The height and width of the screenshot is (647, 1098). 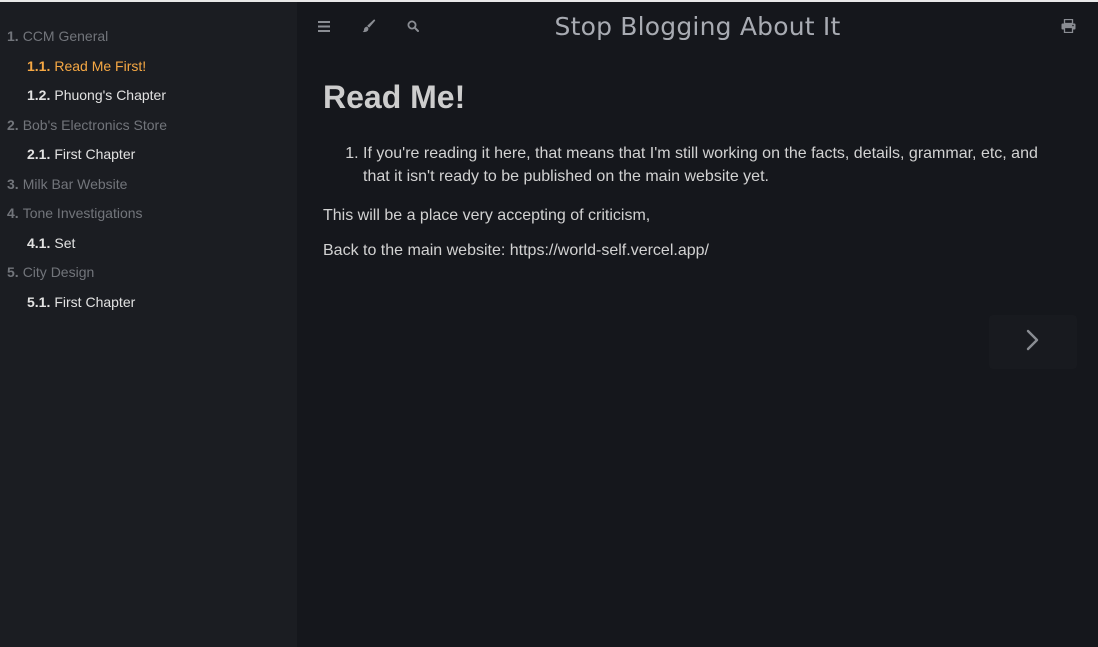 What do you see at coordinates (148, 303) in the screenshot?
I see `sidebar-item-first-chapter-city: 5.1. First Chapter` at bounding box center [148, 303].